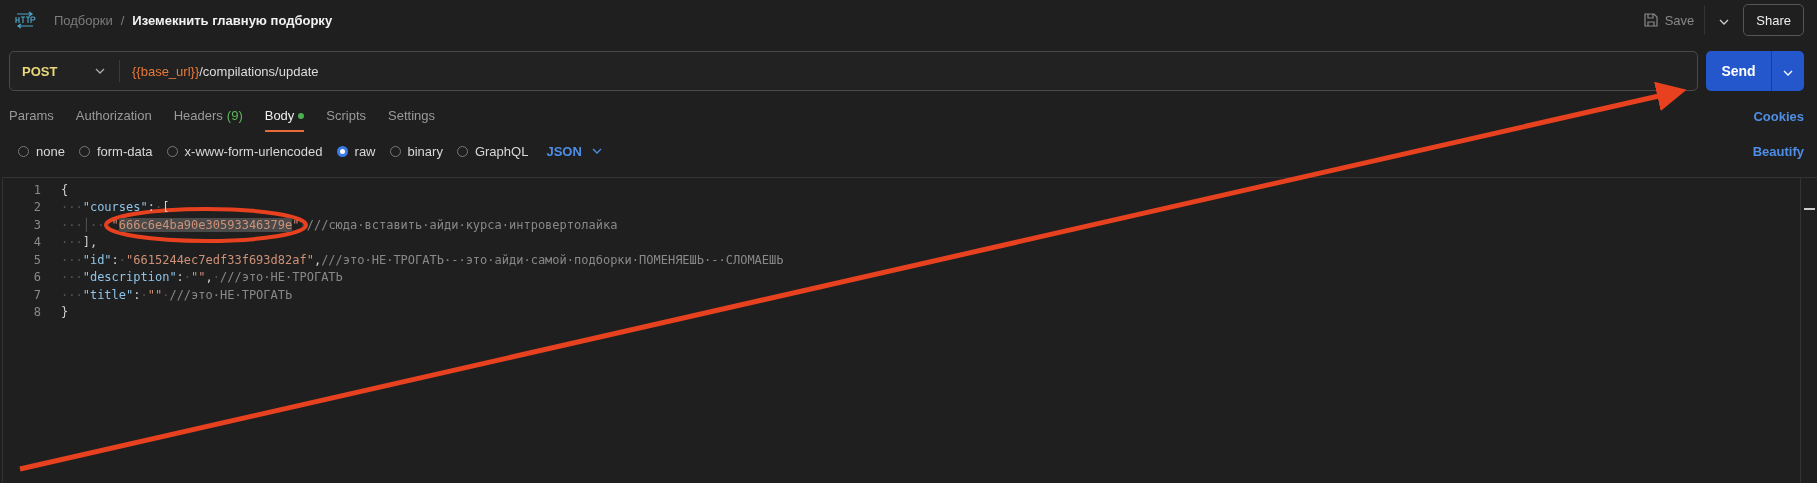 This screenshot has width=1817, height=483. Describe the element at coordinates (416, 151) in the screenshot. I see `radio-option: binary` at that location.